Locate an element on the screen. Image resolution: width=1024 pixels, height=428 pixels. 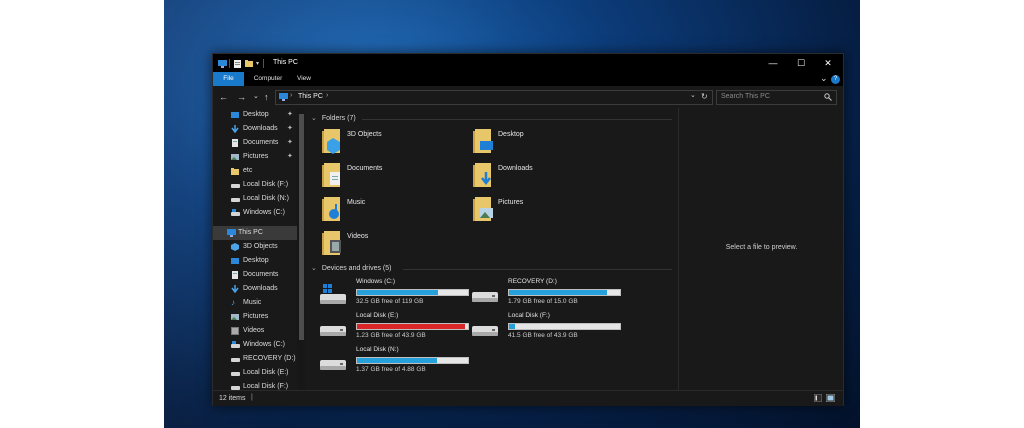
sidebar-item-local-disk-n: Local Disk (N:) is located at coordinates (255, 199).